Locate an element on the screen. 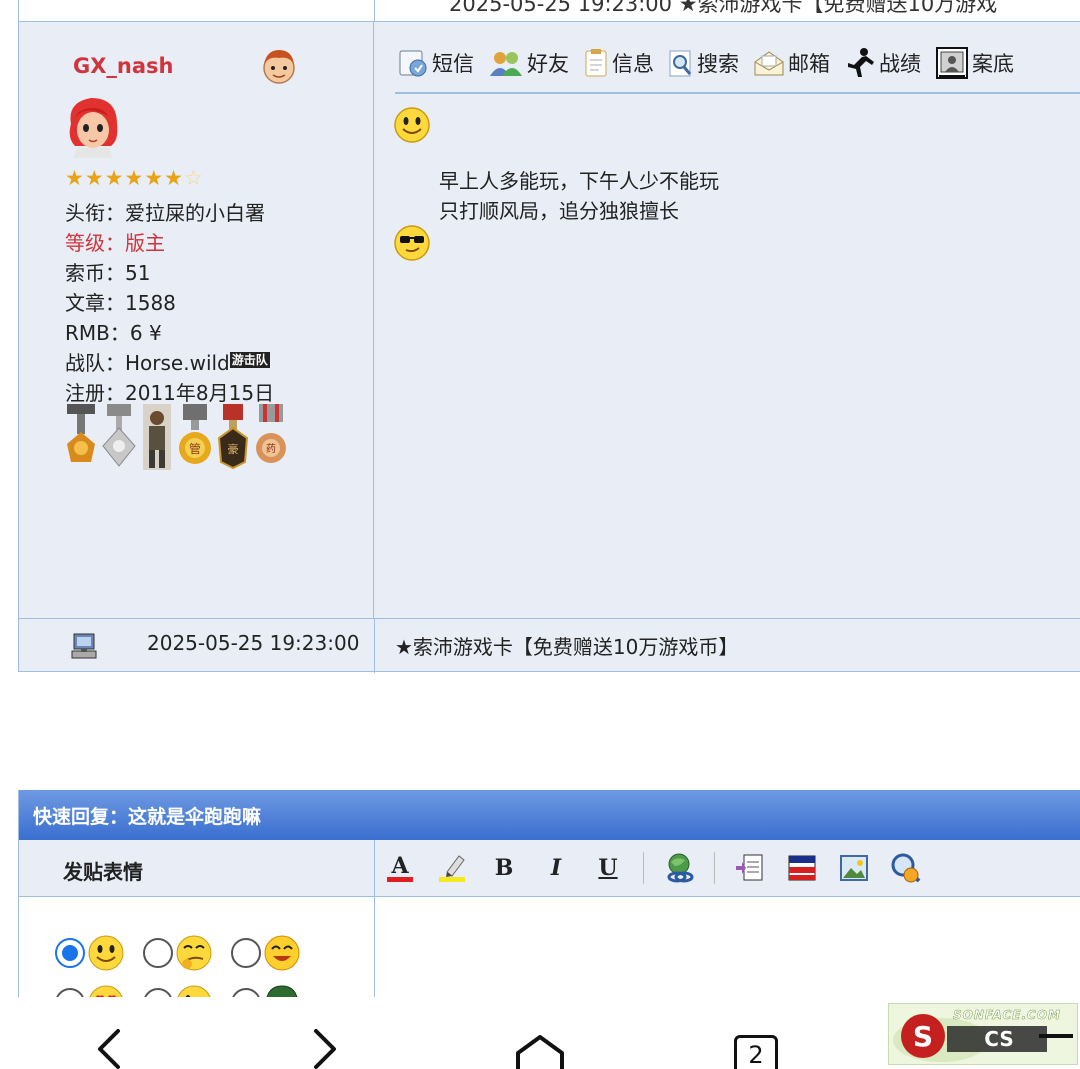  editor-toolbar: A B I U is located at coordinates (653, 868).